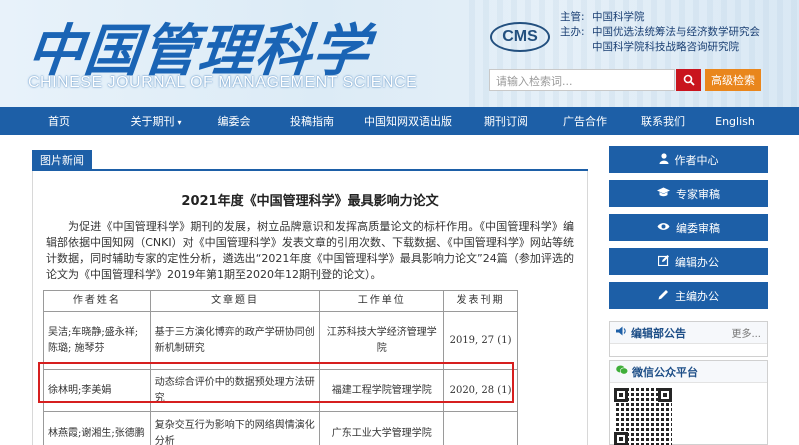  Describe the element at coordinates (152, 121) in the screenshot. I see `nav-about-label: 关于期刊` at that location.